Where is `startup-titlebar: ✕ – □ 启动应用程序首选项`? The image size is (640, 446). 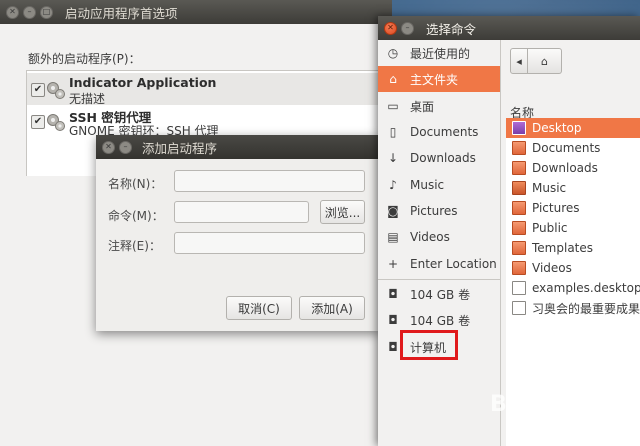
startup-titlebar: ✕ – □ 启动应用程序首选项 is located at coordinates (196, 12).